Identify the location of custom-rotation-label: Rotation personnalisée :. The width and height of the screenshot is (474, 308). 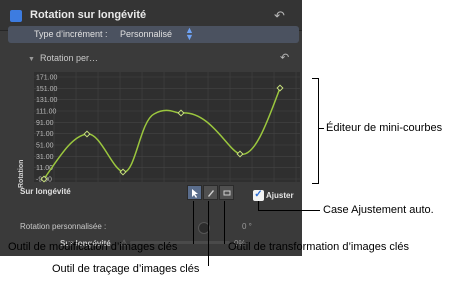
(63, 226).